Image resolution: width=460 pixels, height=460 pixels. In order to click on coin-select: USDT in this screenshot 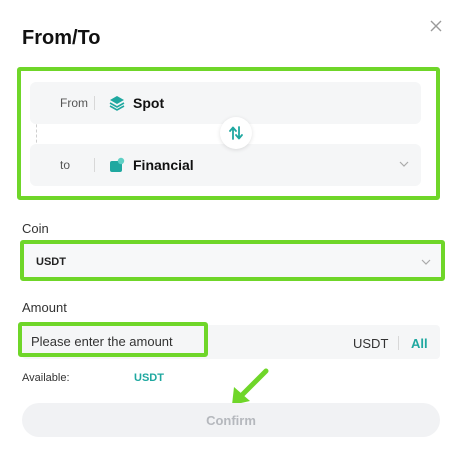, I will do `click(232, 260)`.